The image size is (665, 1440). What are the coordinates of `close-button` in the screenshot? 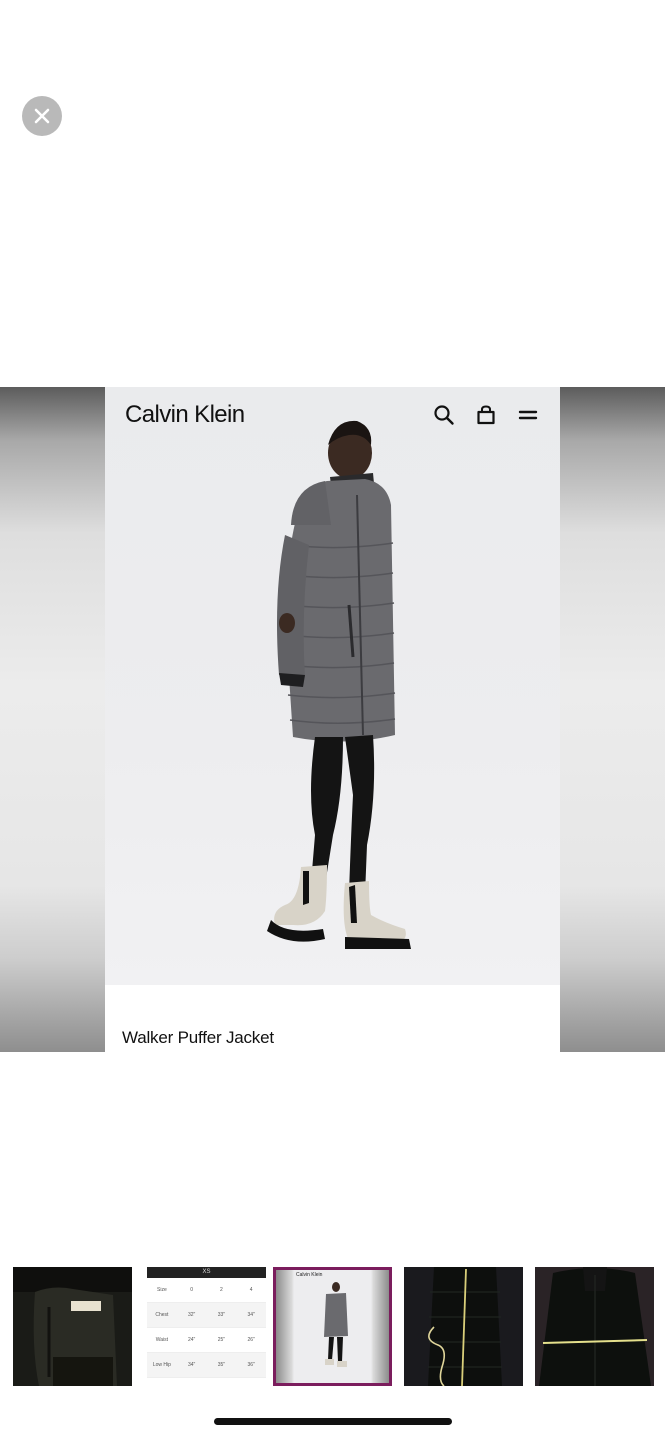 It's located at (42, 116).